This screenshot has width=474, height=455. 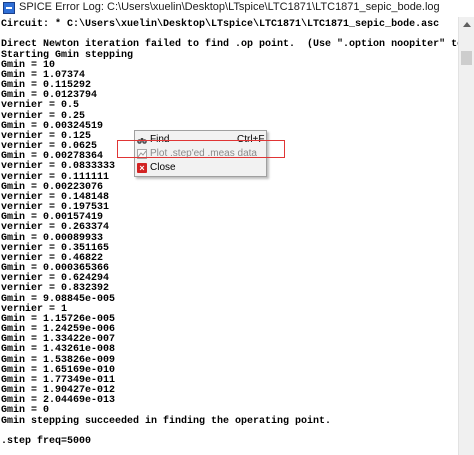 What do you see at coordinates (25, 411) in the screenshot?
I see `log-line: Gmin = 0` at bounding box center [25, 411].